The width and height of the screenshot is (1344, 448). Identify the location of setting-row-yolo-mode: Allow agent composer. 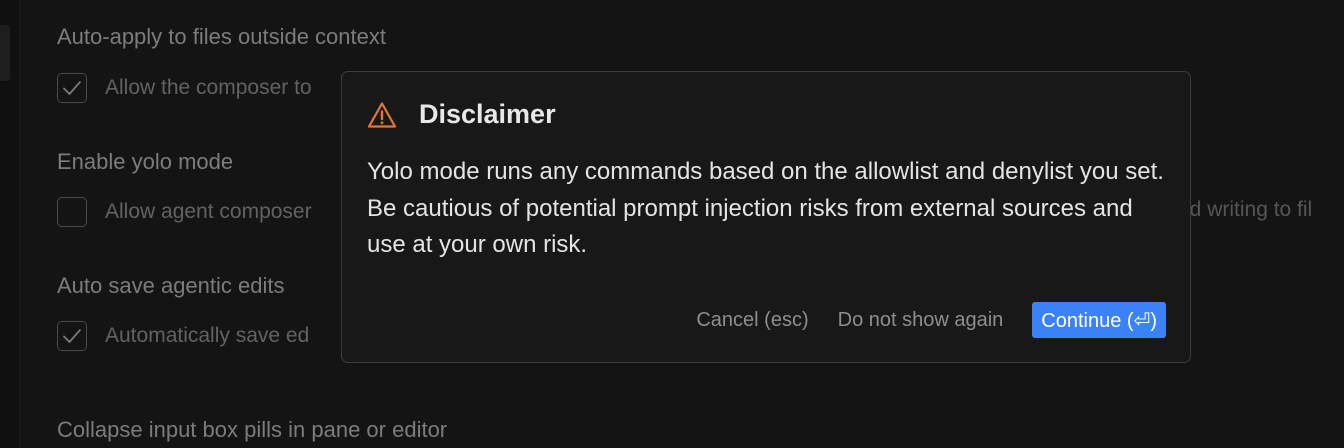
(184, 212).